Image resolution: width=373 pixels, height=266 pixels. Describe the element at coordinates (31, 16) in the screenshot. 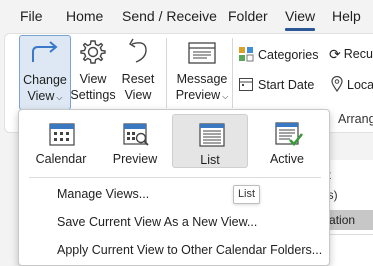

I see `tab-file: File` at that location.